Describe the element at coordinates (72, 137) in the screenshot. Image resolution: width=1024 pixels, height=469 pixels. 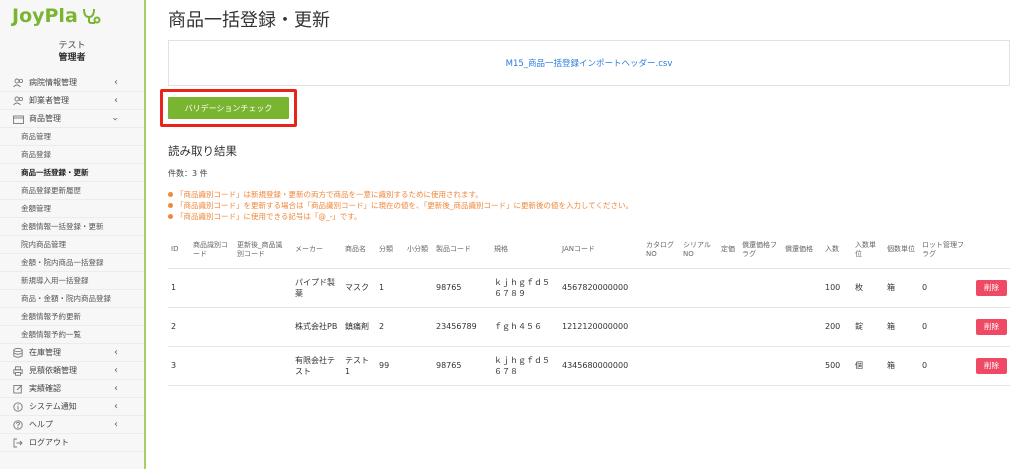
I see `sub-item-product-management: 商品管理` at that location.